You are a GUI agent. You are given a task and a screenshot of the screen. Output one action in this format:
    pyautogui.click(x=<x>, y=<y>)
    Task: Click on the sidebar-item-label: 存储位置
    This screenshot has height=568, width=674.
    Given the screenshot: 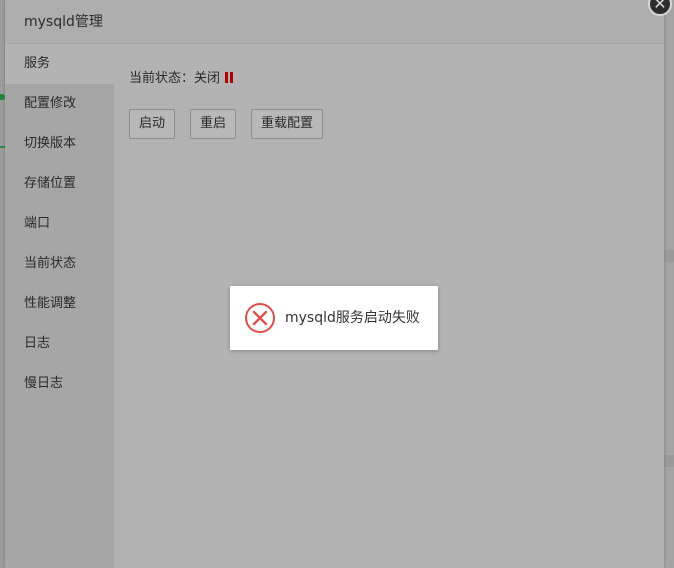 What is the action you would take?
    pyautogui.click(x=50, y=183)
    